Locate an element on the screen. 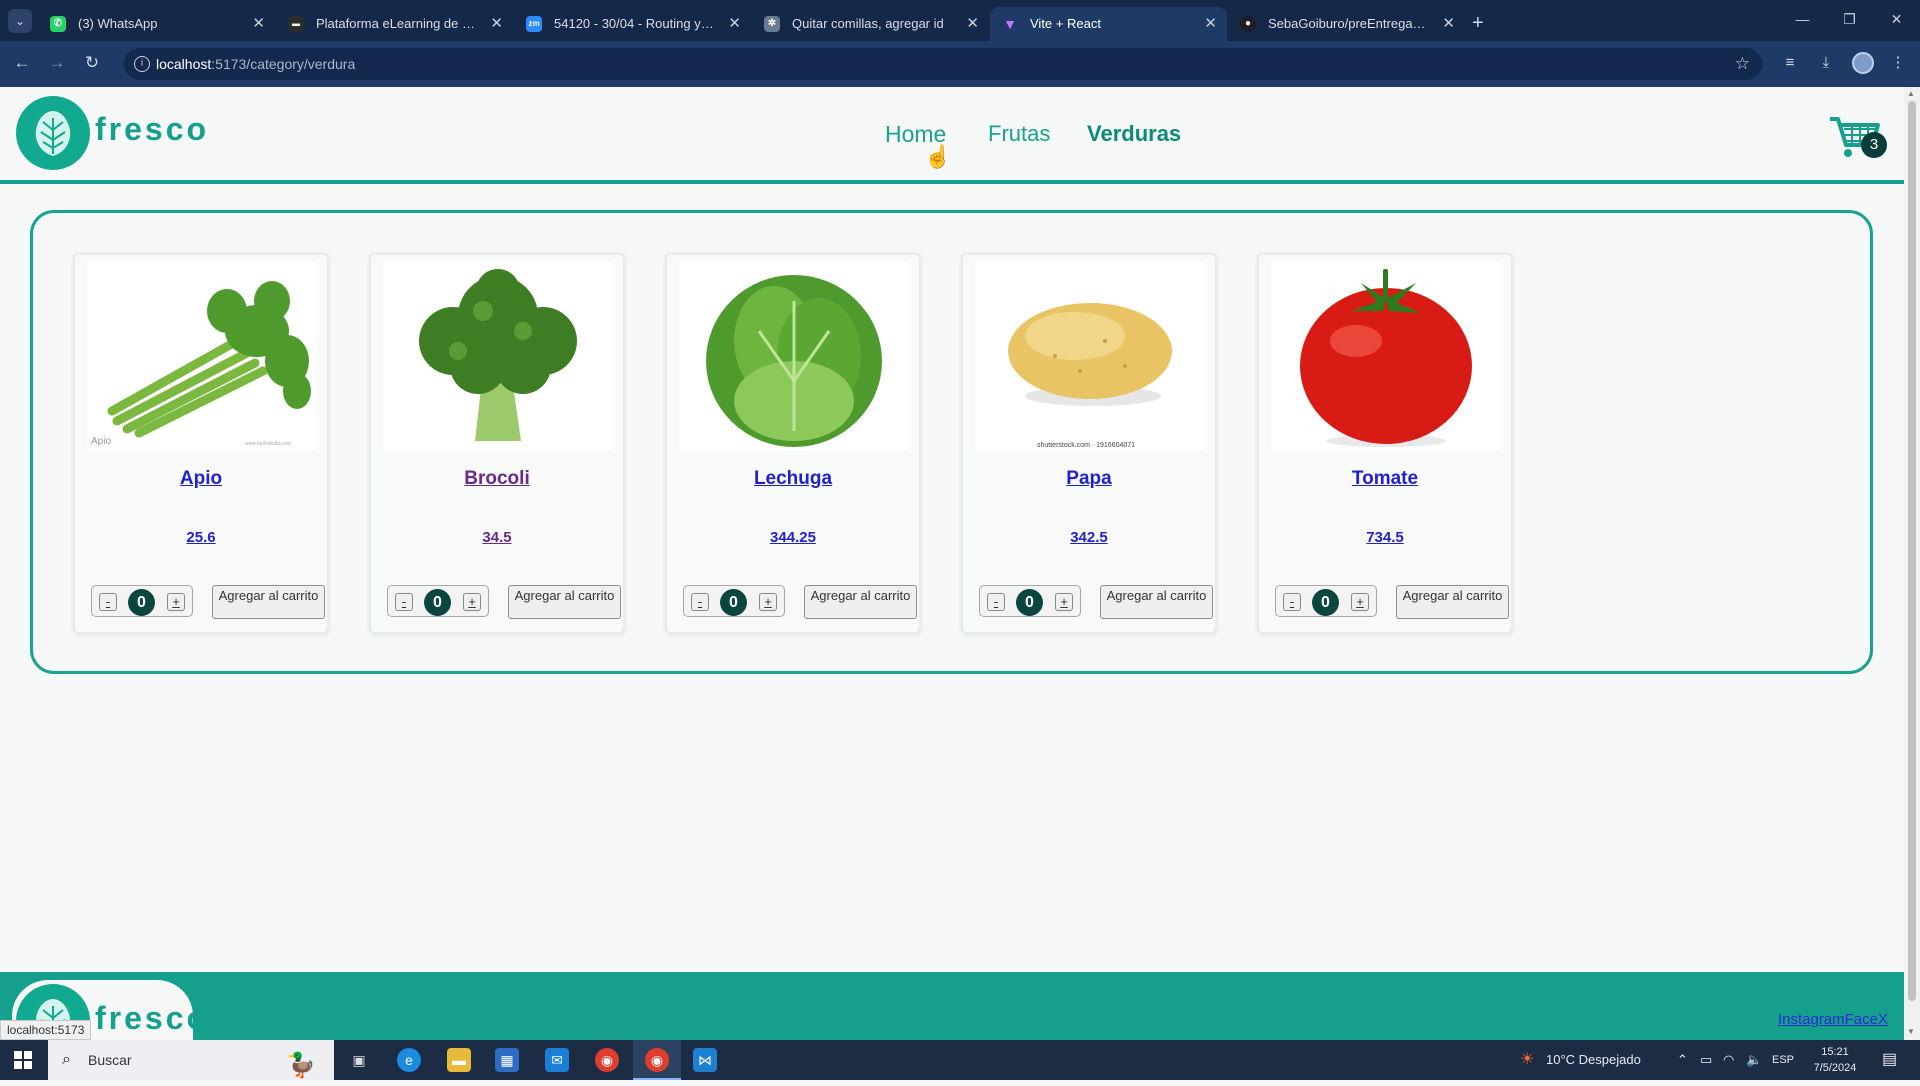  close-window-icon: ✕ is located at coordinates (1896, 20).